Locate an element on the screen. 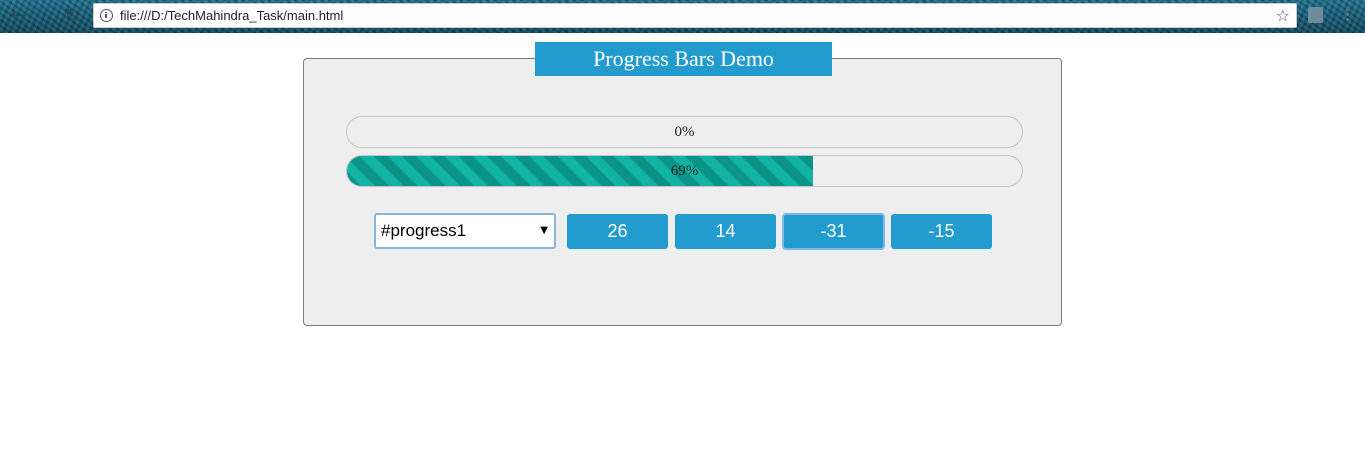 Image resolution: width=1365 pixels, height=469 pixels. chevron-down-icon: ▼ is located at coordinates (544, 230).